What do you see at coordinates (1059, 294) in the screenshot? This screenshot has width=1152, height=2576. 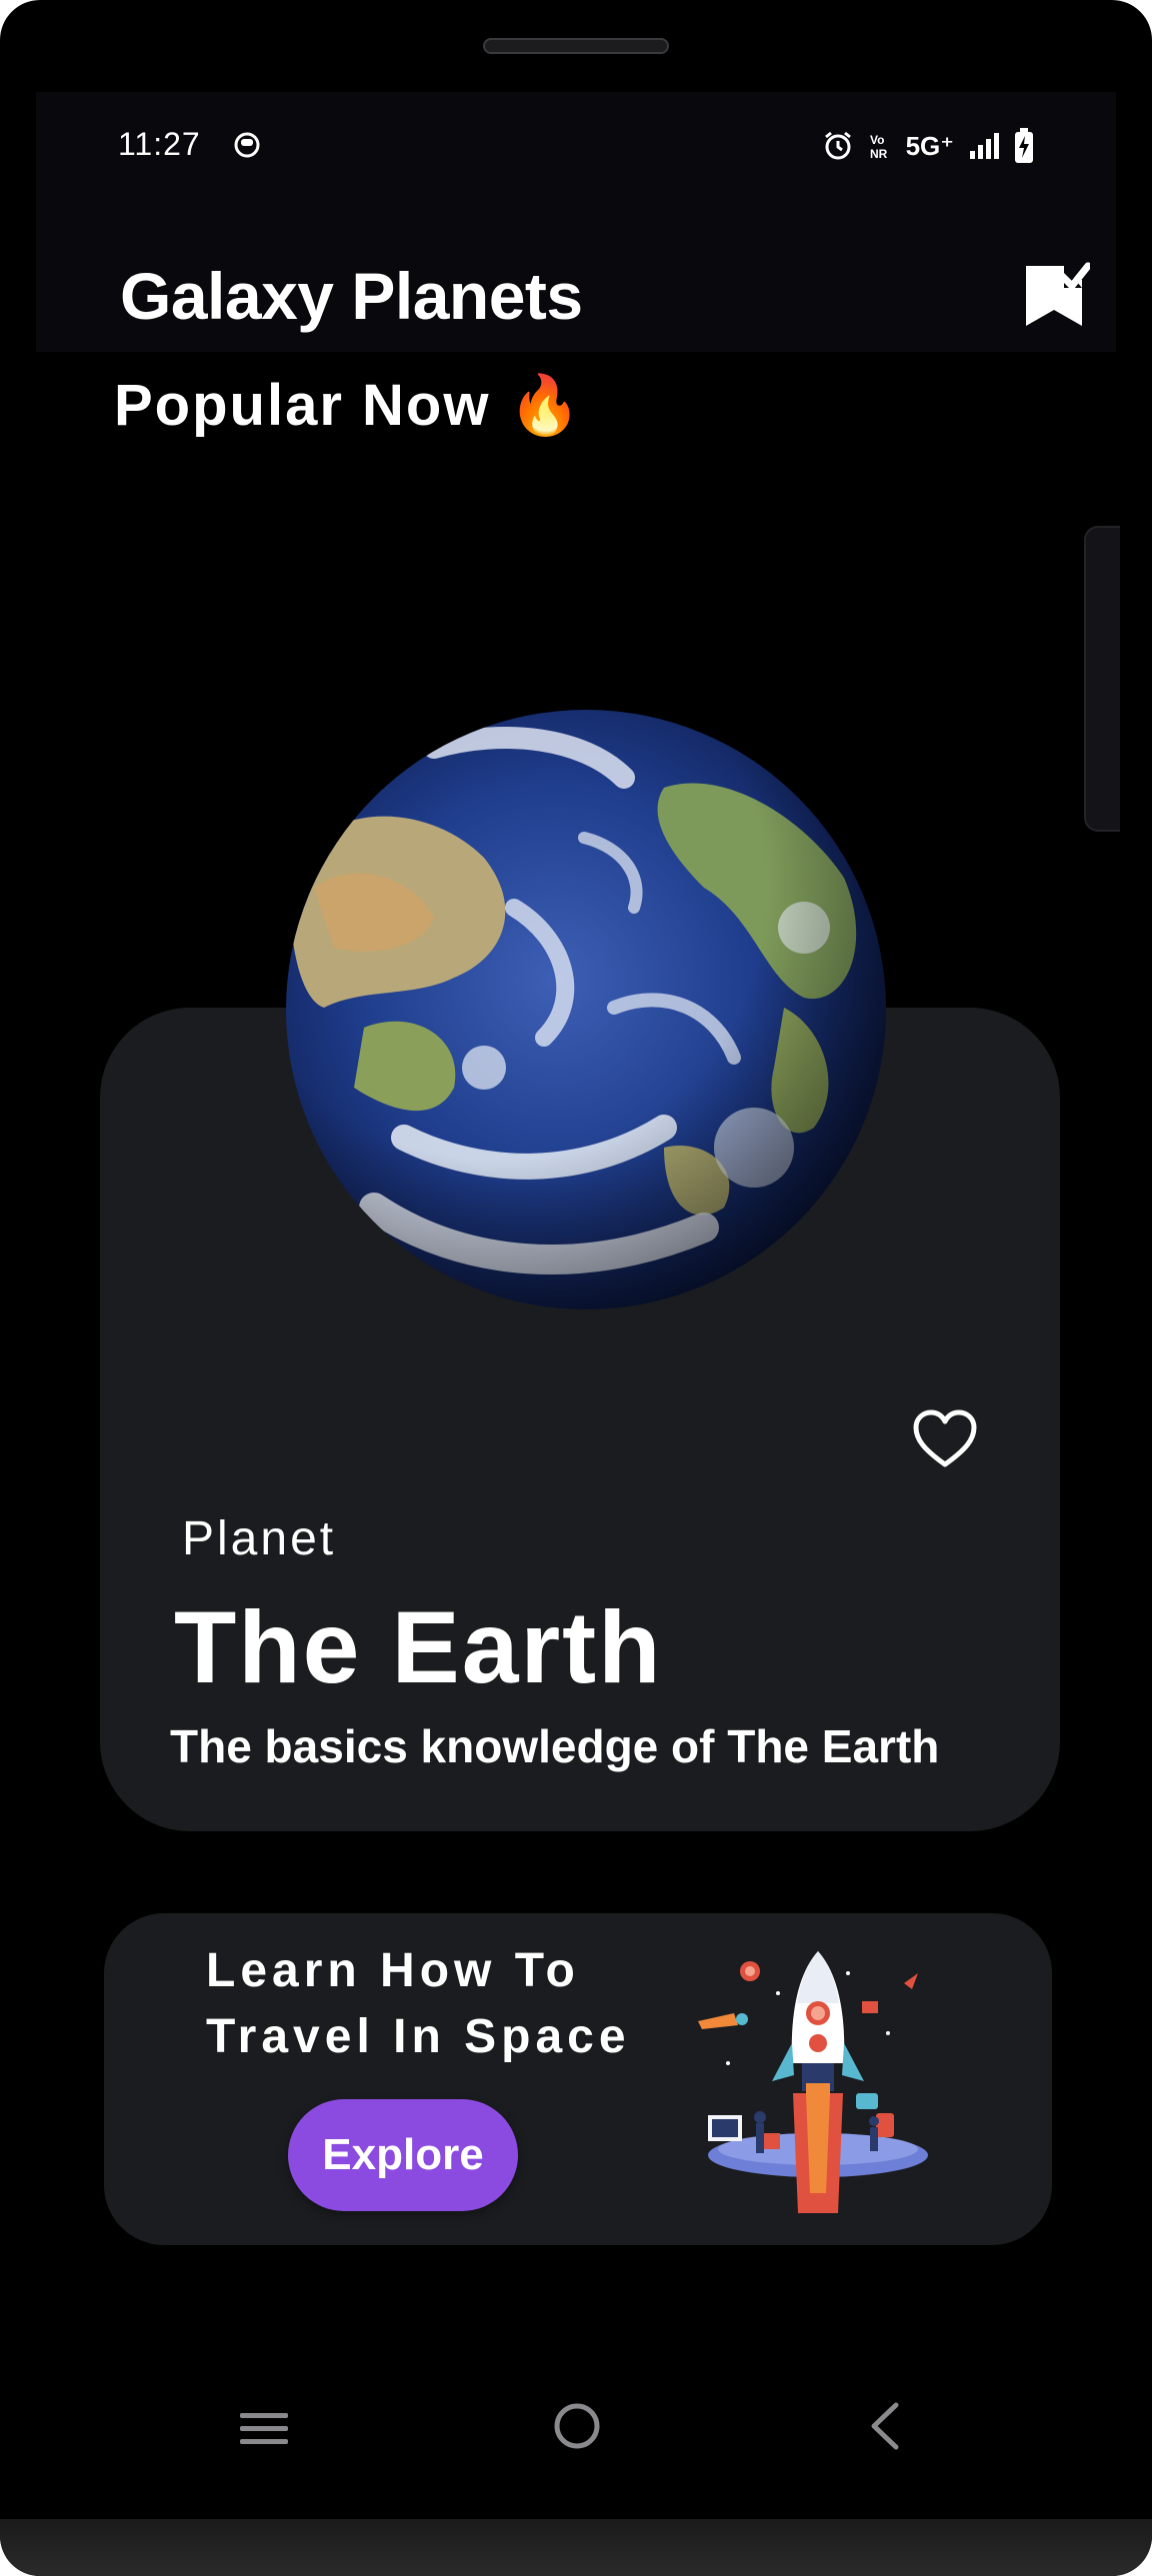 I see `bookmark-check-icon` at bounding box center [1059, 294].